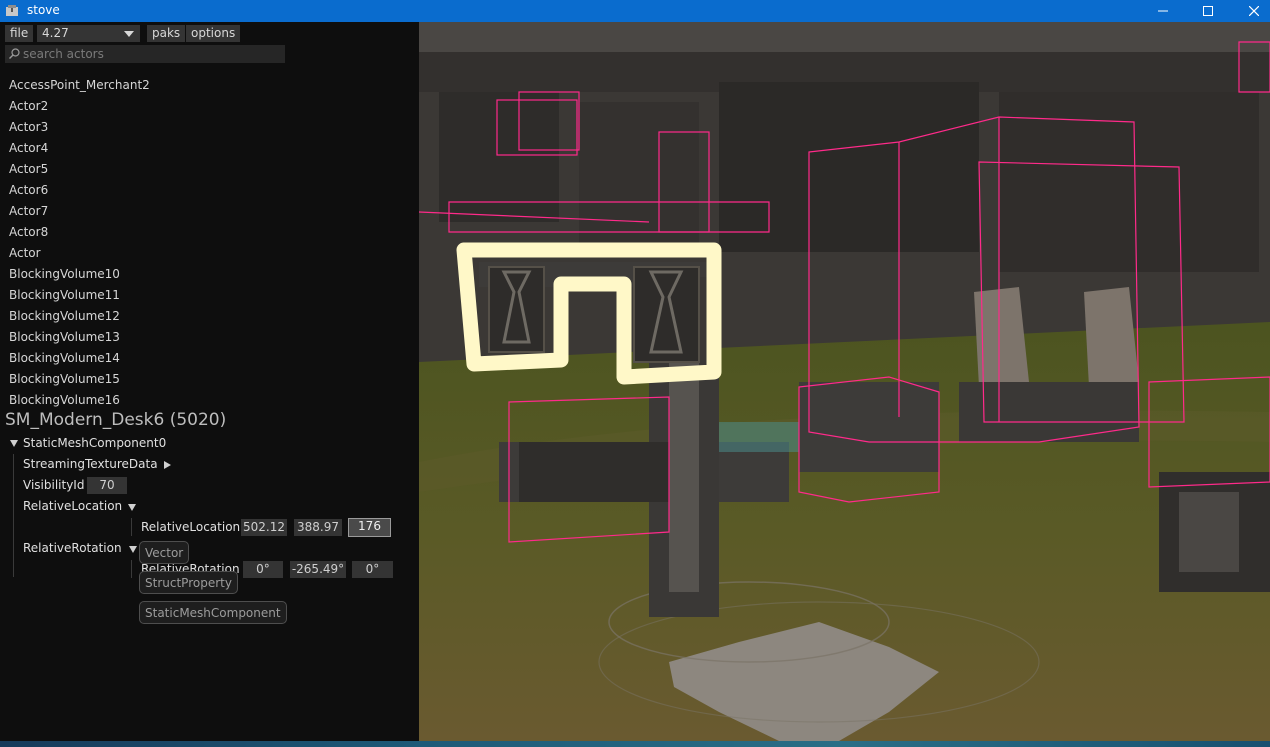 This screenshot has width=1270, height=747. I want to click on list-item: Actor, so click(25, 253).